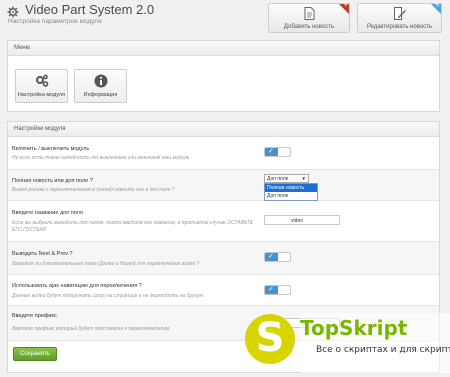 The width and height of the screenshot is (450, 377). I want to click on edit-news-button: ✎ Редактировать новость, so click(399, 17).